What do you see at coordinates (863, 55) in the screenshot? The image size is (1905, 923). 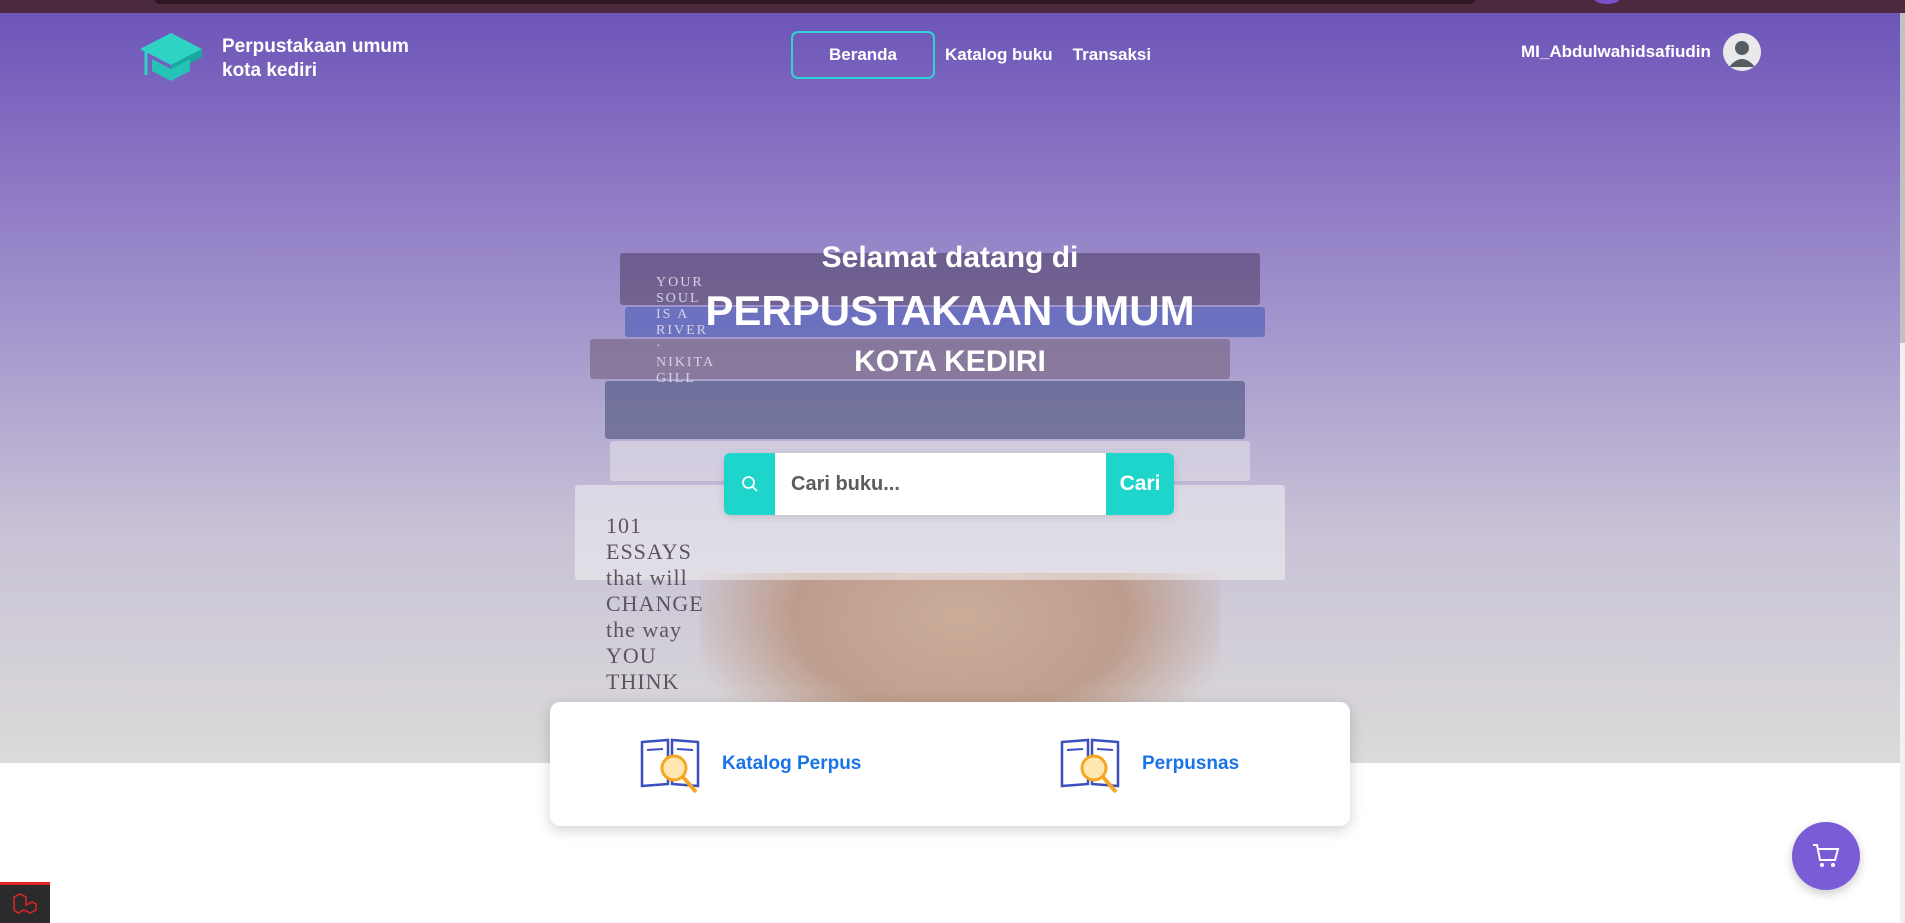 I see `nav-item-beranda: Beranda` at bounding box center [863, 55].